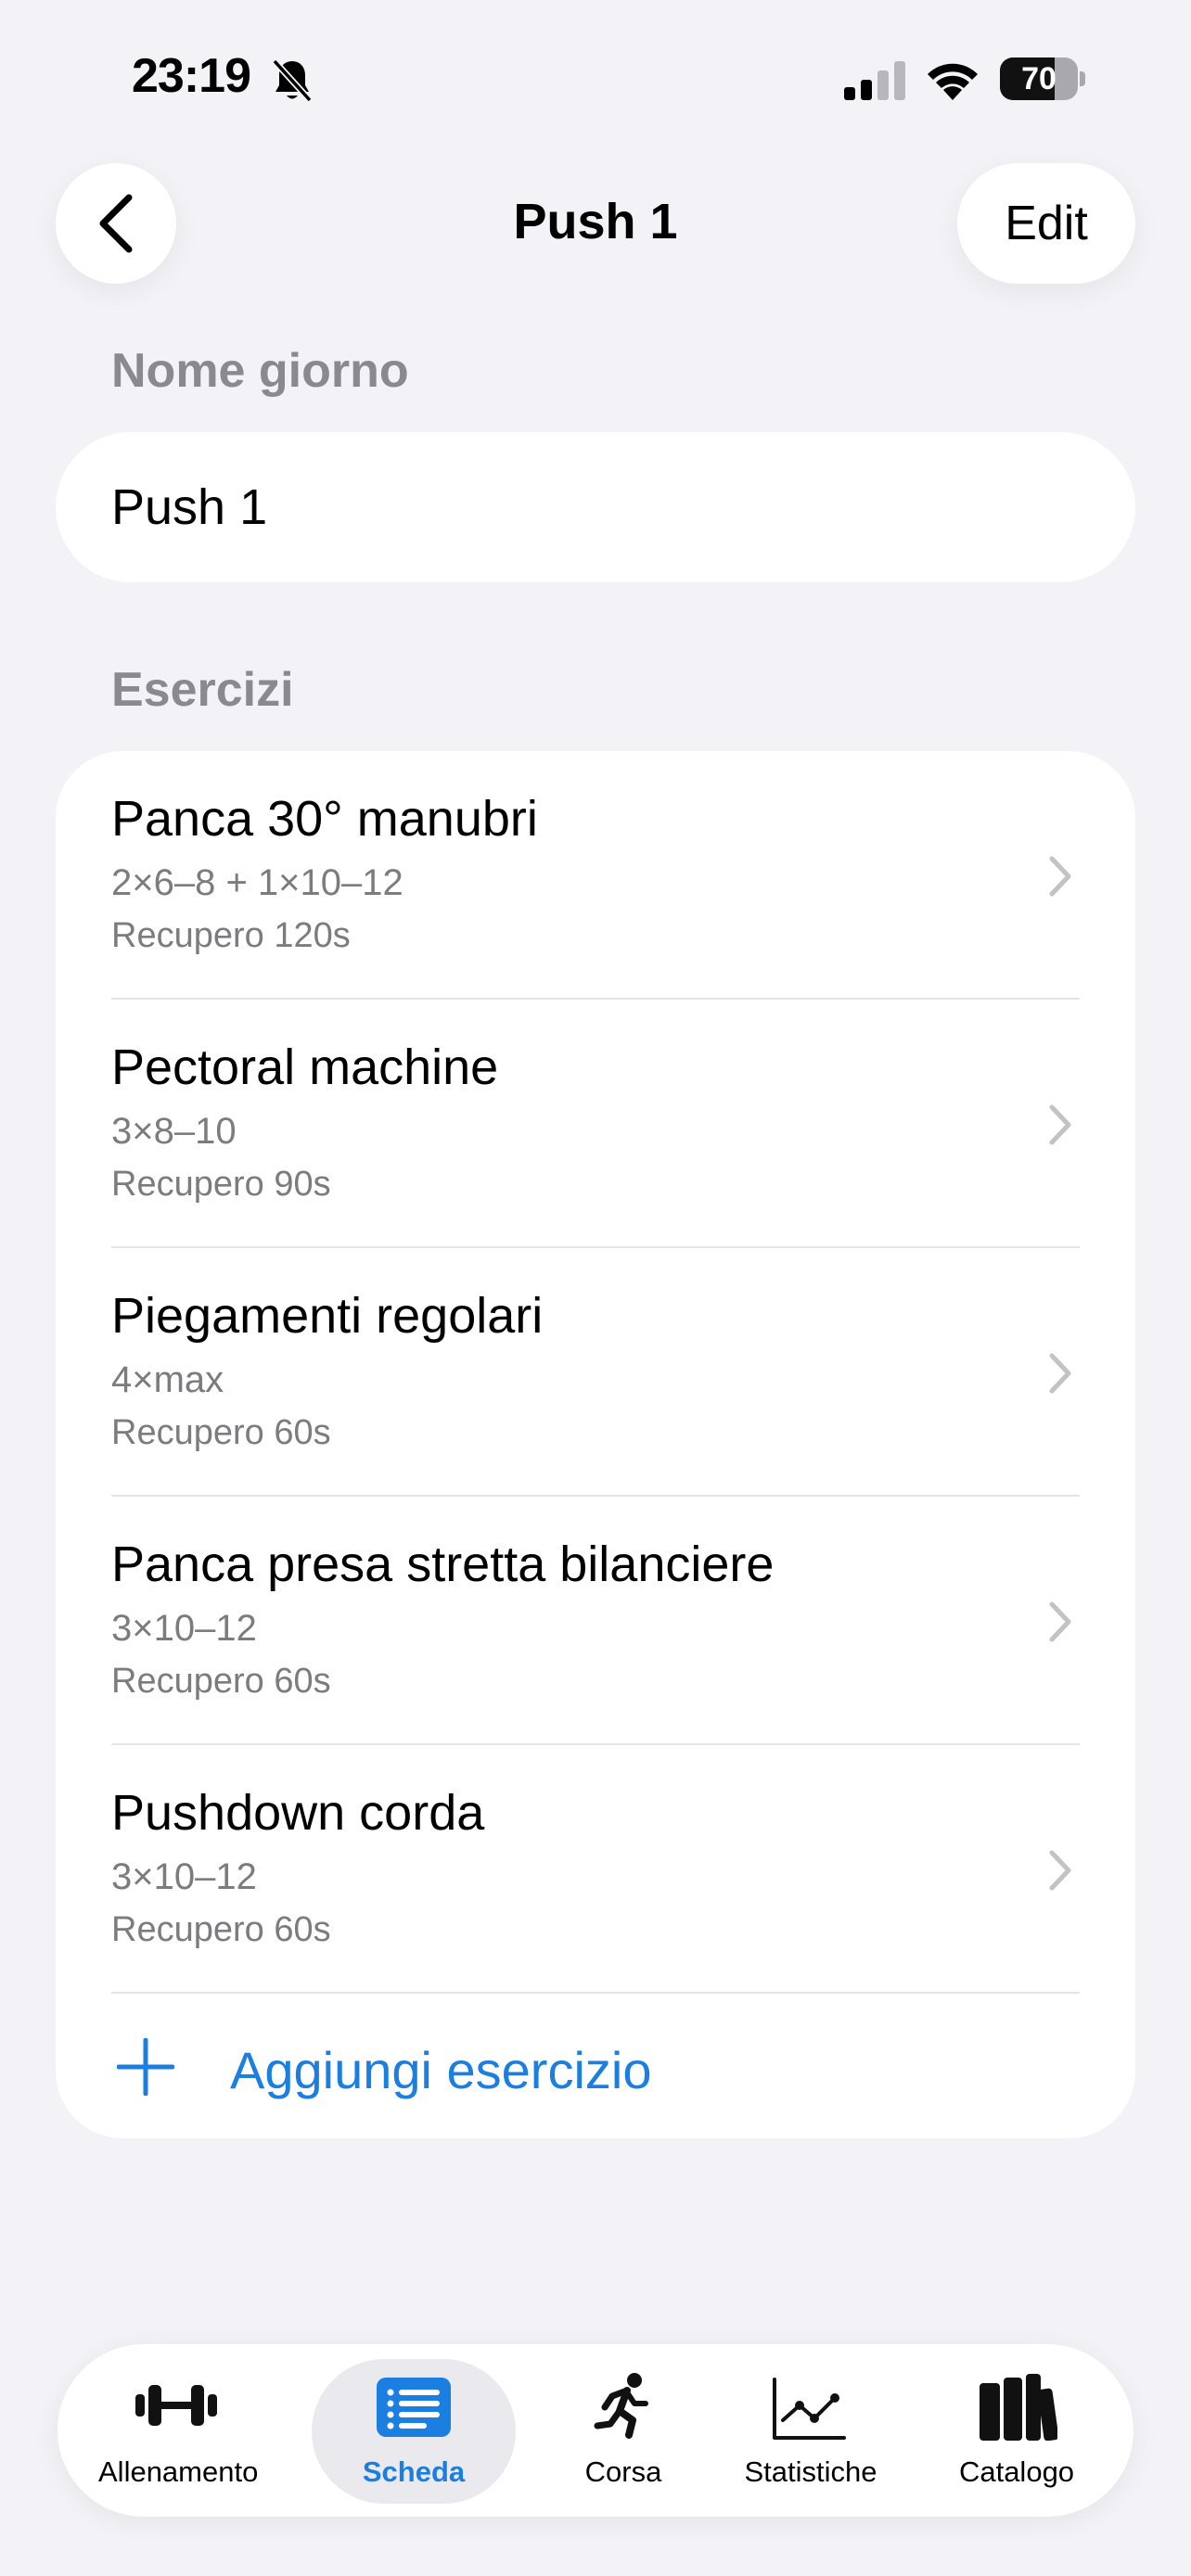  I want to click on plus-icon, so click(145, 2067).